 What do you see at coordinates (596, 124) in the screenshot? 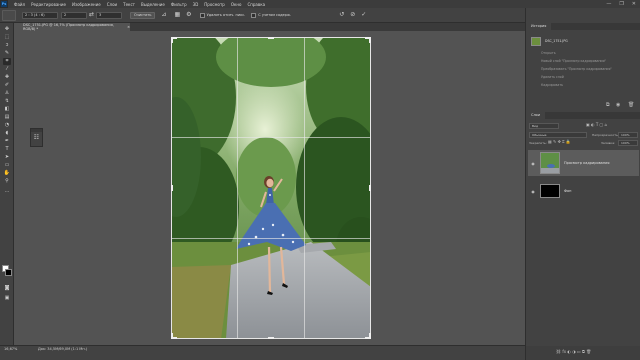
I see `filter-icons: ▣ ◐ T ▢ ⌂` at bounding box center [596, 124].